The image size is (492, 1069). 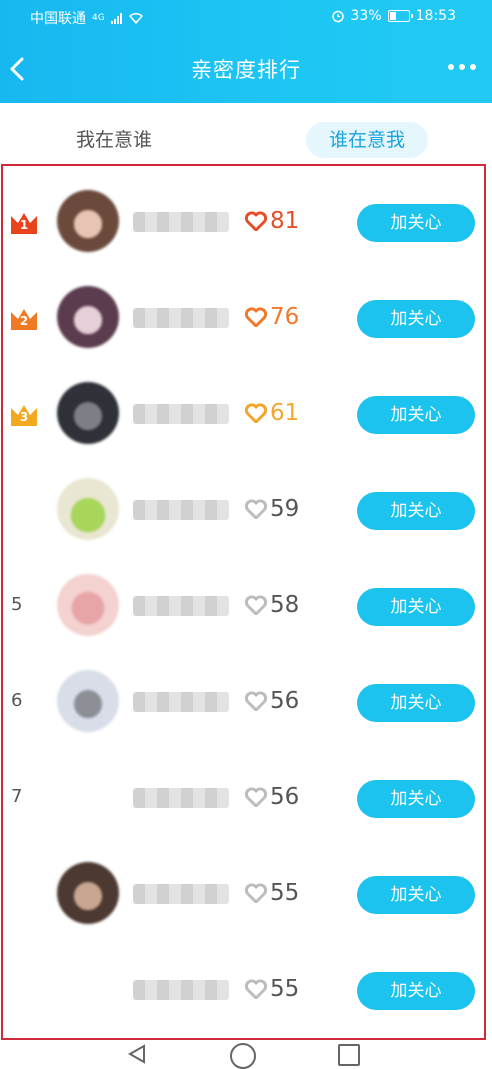 I want to click on list-item: 2 76 加关心, so click(x=244, y=320).